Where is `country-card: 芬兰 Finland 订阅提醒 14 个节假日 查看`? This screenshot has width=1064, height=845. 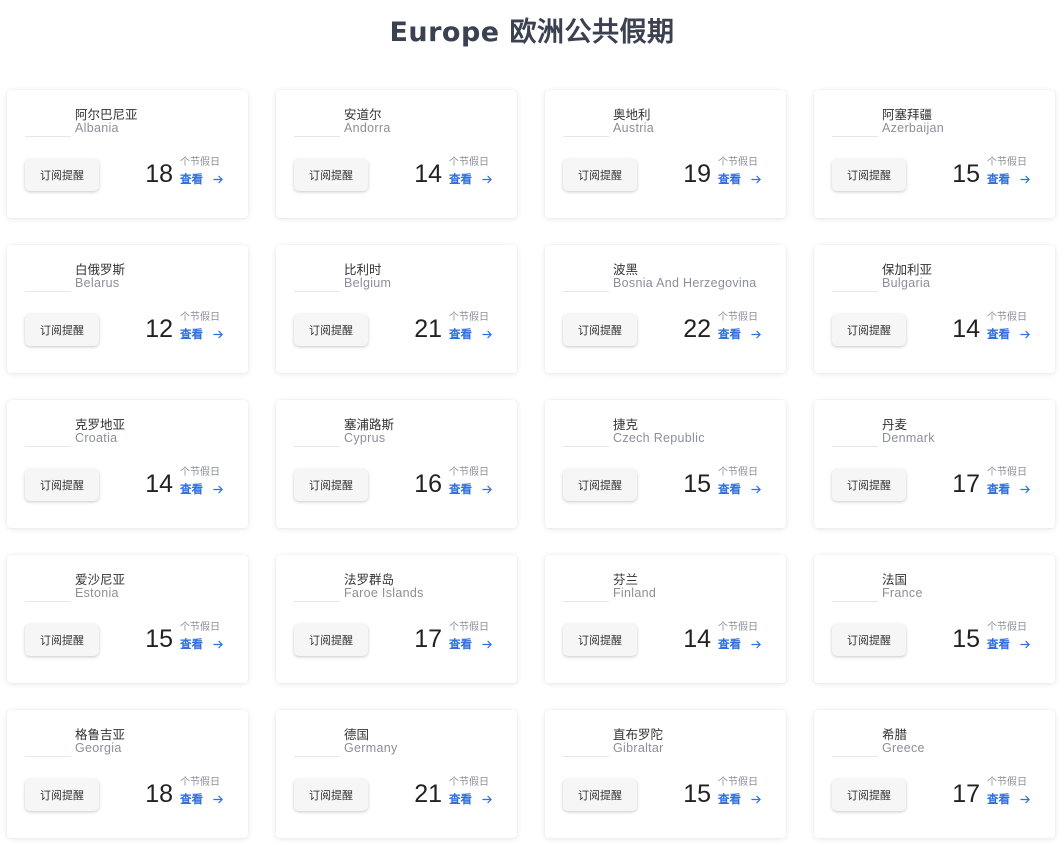 country-card: 芬兰 Finland 订阅提醒 14 个节假日 查看 is located at coordinates (665, 619).